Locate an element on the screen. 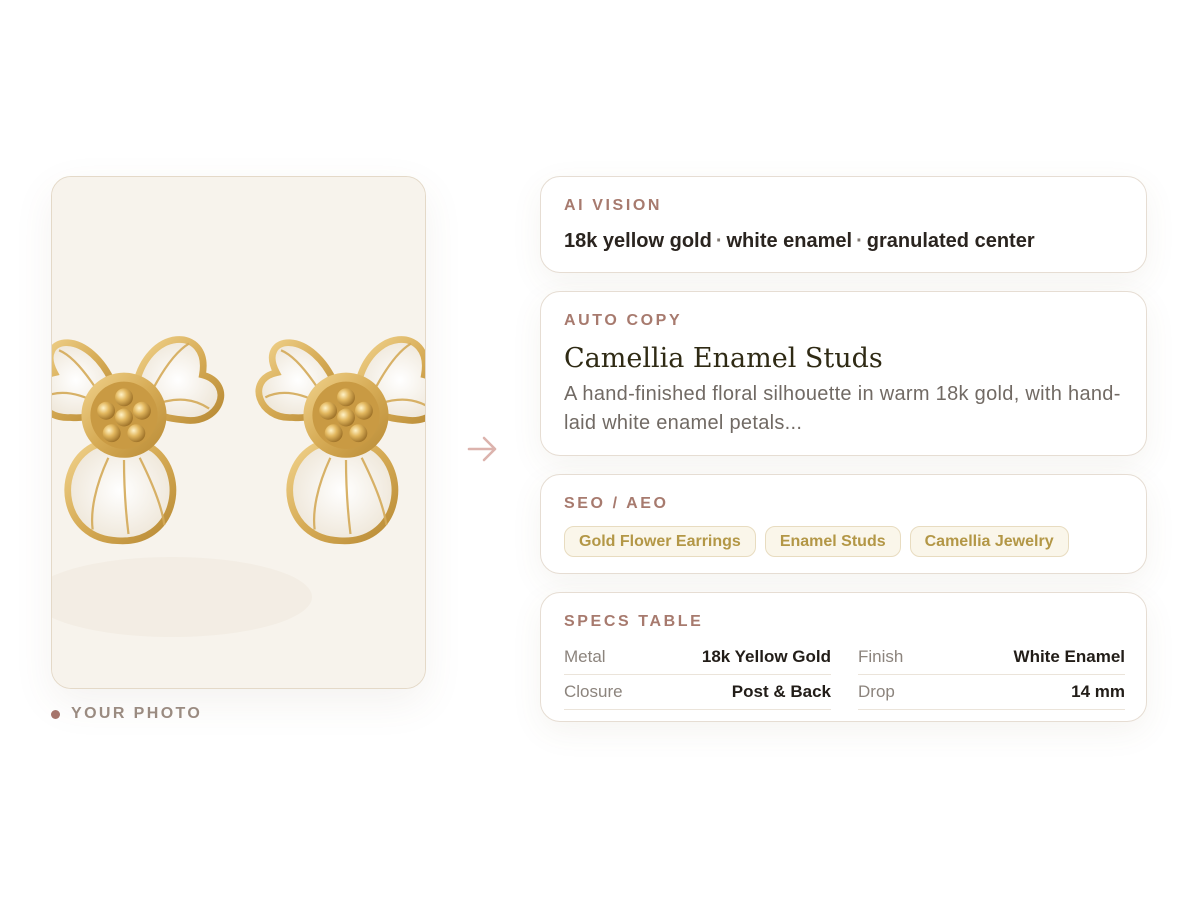  vision-attribute: white enamel is located at coordinates (789, 241).